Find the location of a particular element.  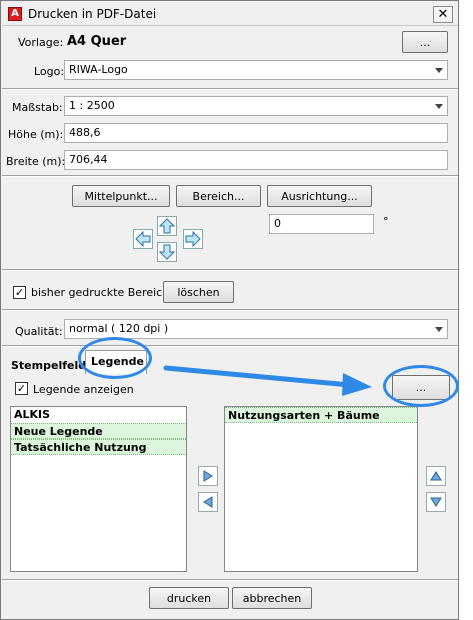

highlight-arrow-icon is located at coordinates (267, 380).